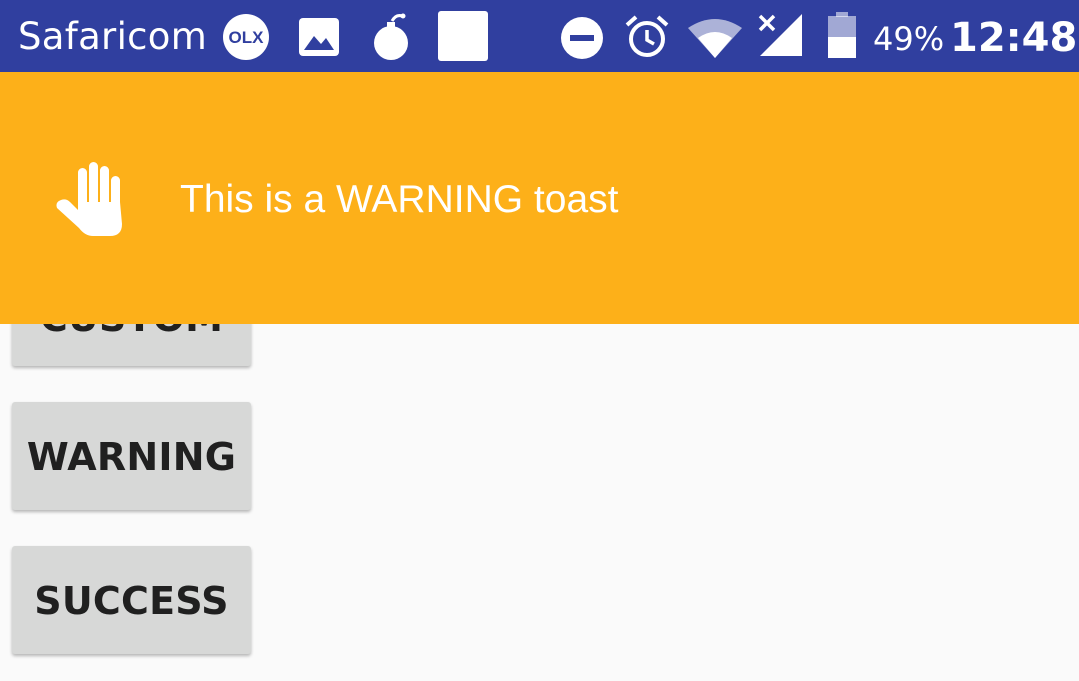  What do you see at coordinates (319, 37) in the screenshot?
I see `image-icon` at bounding box center [319, 37].